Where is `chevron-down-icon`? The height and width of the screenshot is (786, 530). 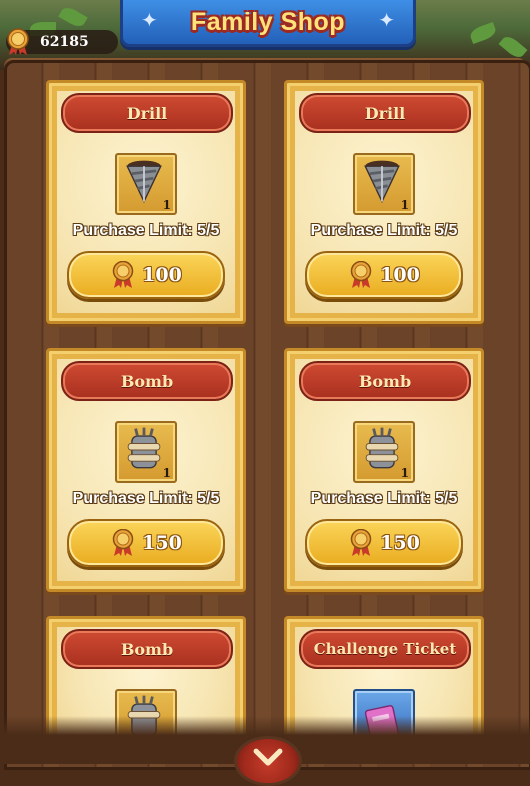
chevron-down-icon is located at coordinates (268, 757).